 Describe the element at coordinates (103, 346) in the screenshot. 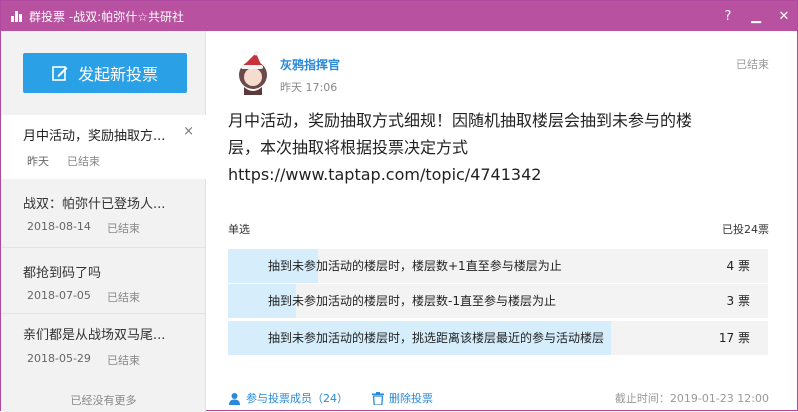

I see `vote-list-item: 亲们都是从战场双马尾... 2018-05-29 已结束` at that location.